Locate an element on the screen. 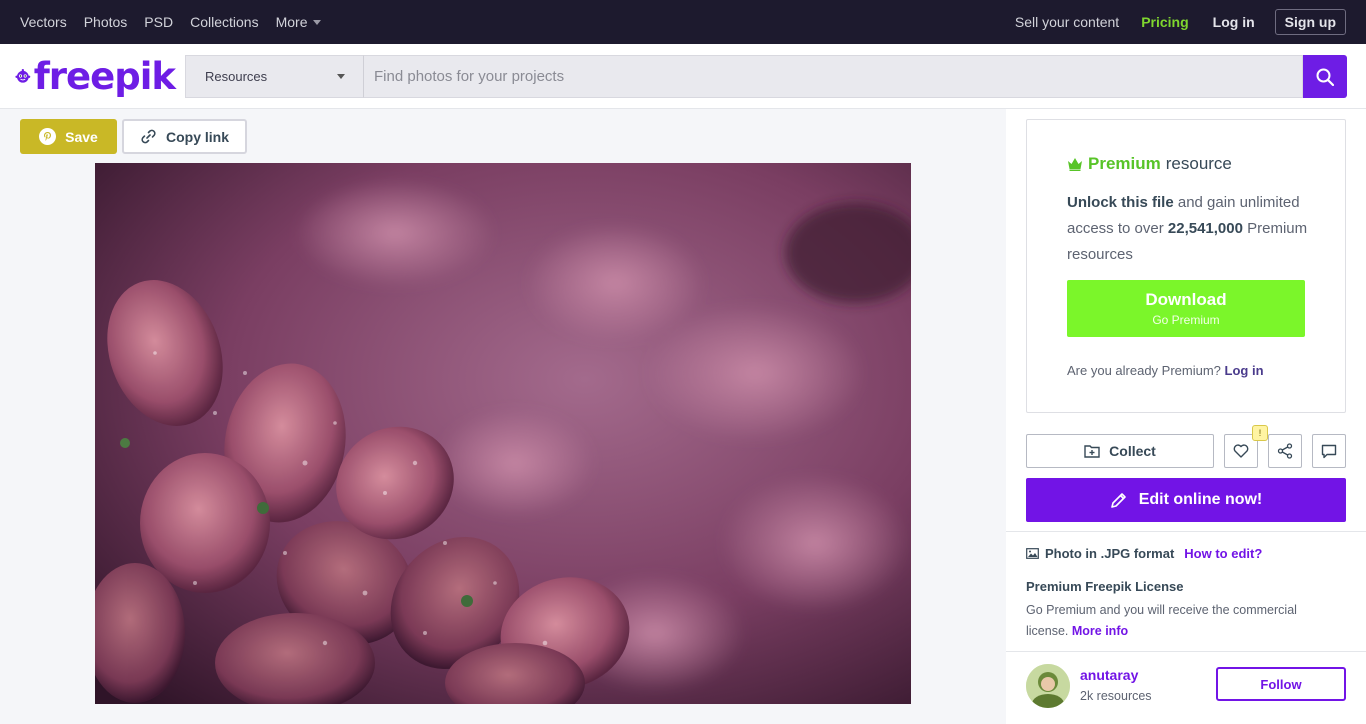 Image resolution: width=1366 pixels, height=724 pixels. unlock-bold: Unlock this file is located at coordinates (1120, 202).